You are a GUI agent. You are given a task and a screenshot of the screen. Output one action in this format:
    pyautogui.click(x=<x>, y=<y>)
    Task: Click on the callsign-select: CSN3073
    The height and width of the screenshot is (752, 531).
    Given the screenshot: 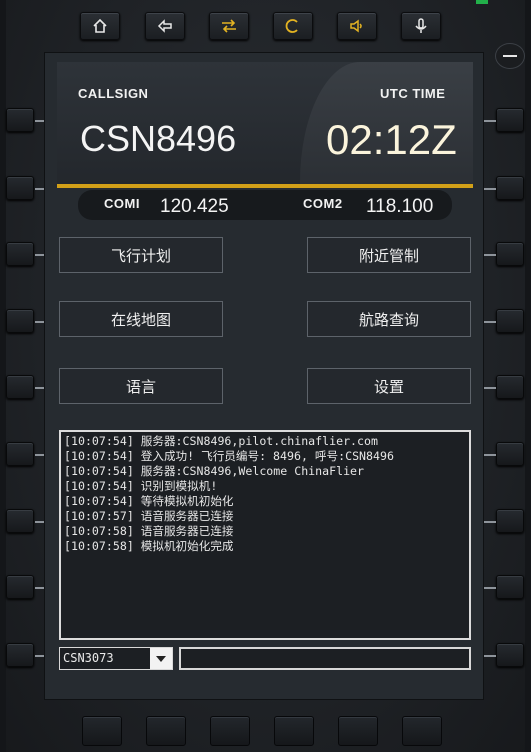 What is the action you would take?
    pyautogui.click(x=116, y=658)
    